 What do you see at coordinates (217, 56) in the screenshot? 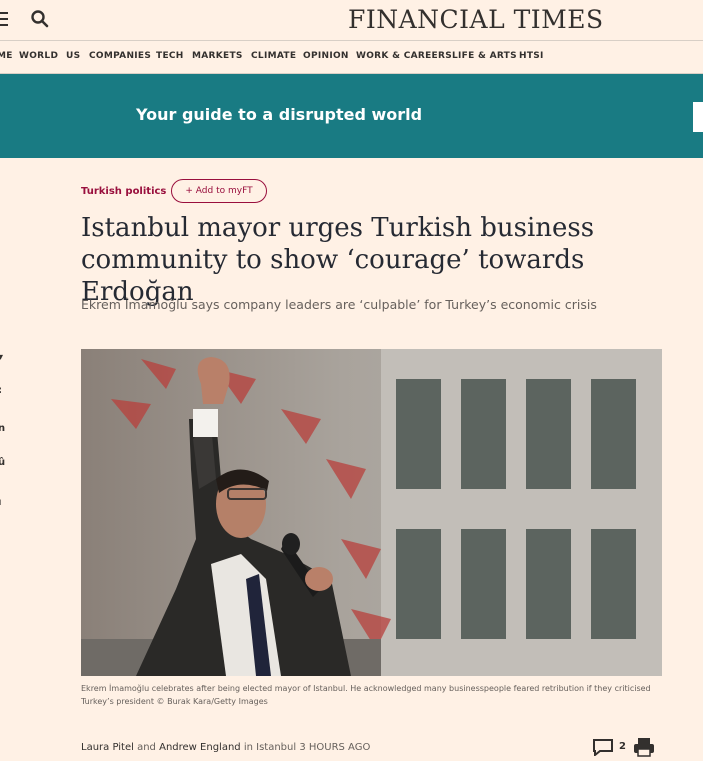
I see `nav-item-markets: MARKETS` at bounding box center [217, 56].